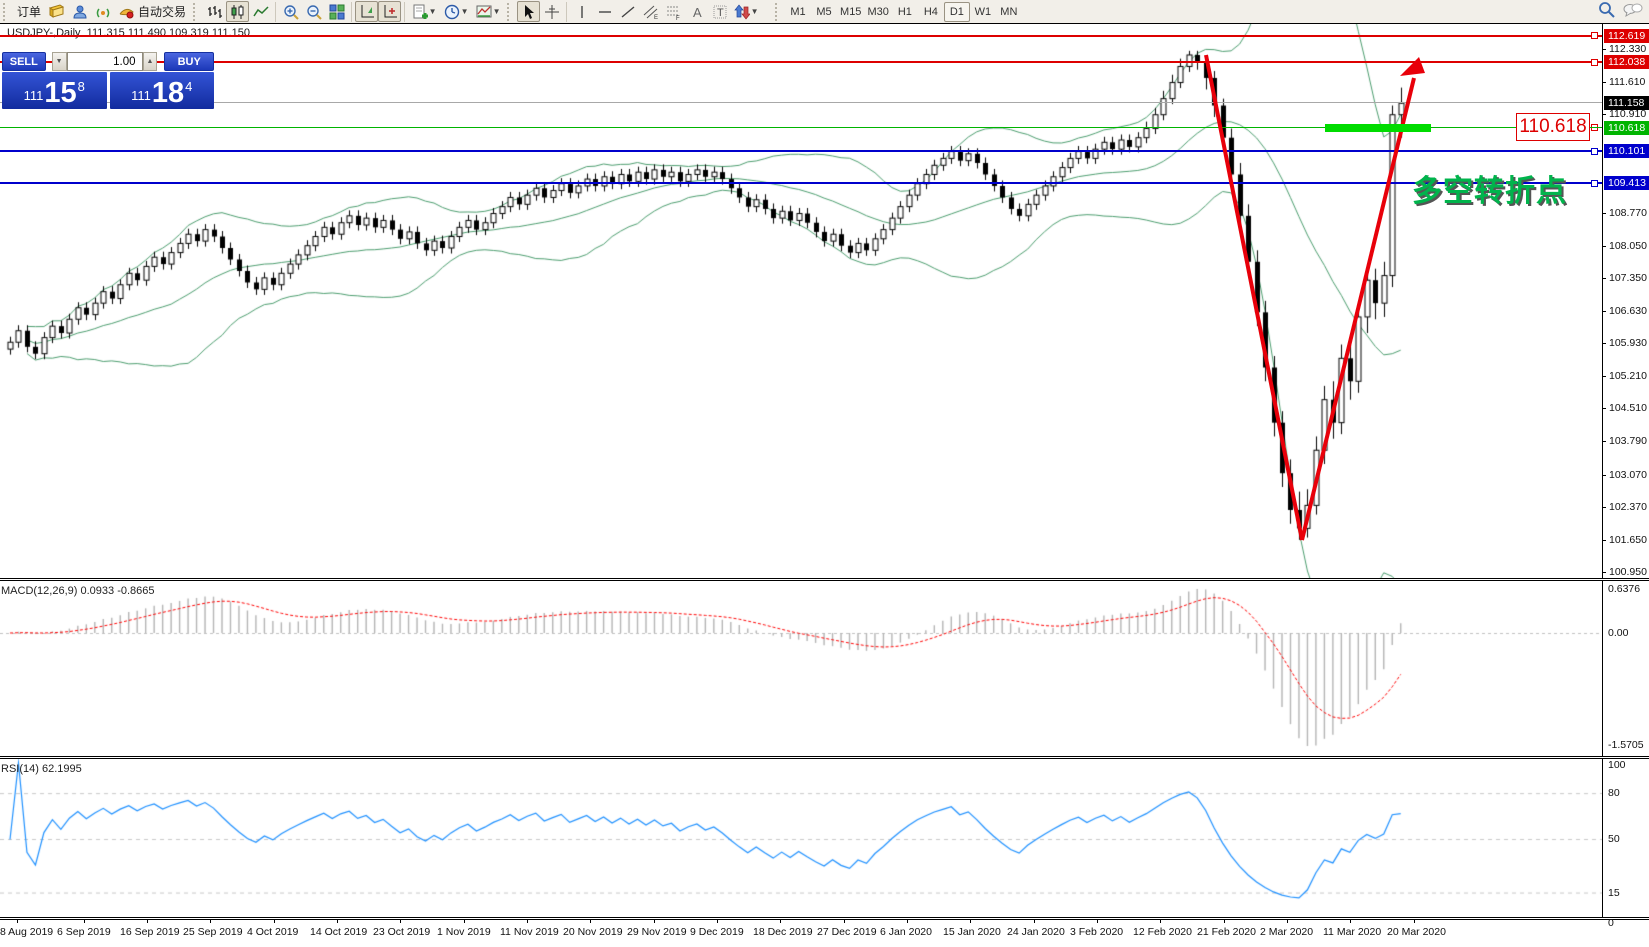  What do you see at coordinates (801, 35) in the screenshot?
I see `level-line-112.619` at bounding box center [801, 35].